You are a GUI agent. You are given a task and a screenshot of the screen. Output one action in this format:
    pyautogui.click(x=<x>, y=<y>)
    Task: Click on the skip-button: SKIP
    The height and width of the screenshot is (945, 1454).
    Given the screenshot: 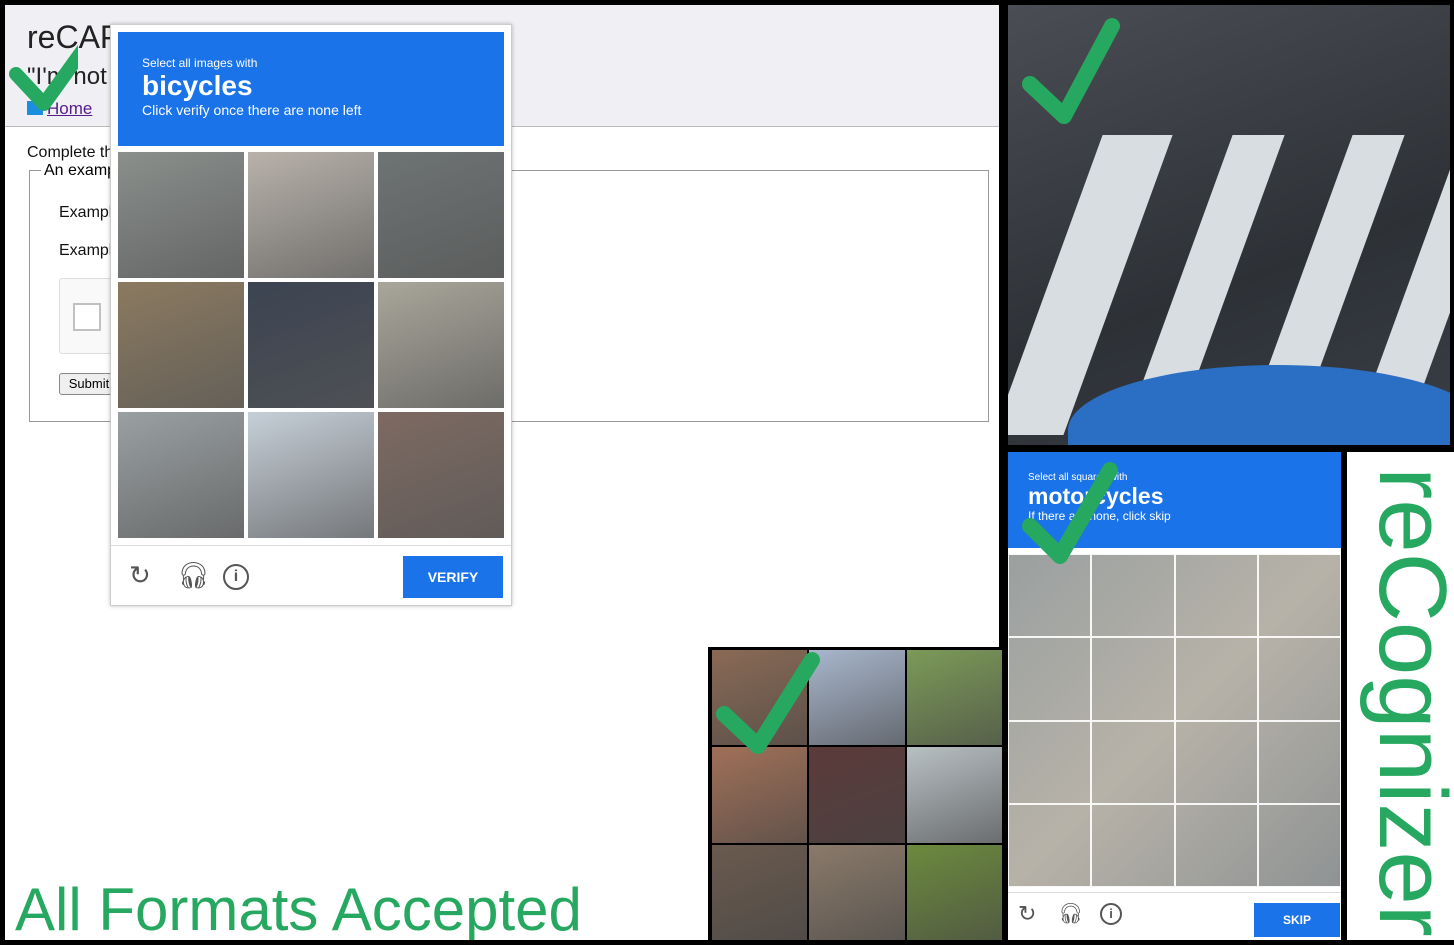 What is the action you would take?
    pyautogui.click(x=1297, y=920)
    